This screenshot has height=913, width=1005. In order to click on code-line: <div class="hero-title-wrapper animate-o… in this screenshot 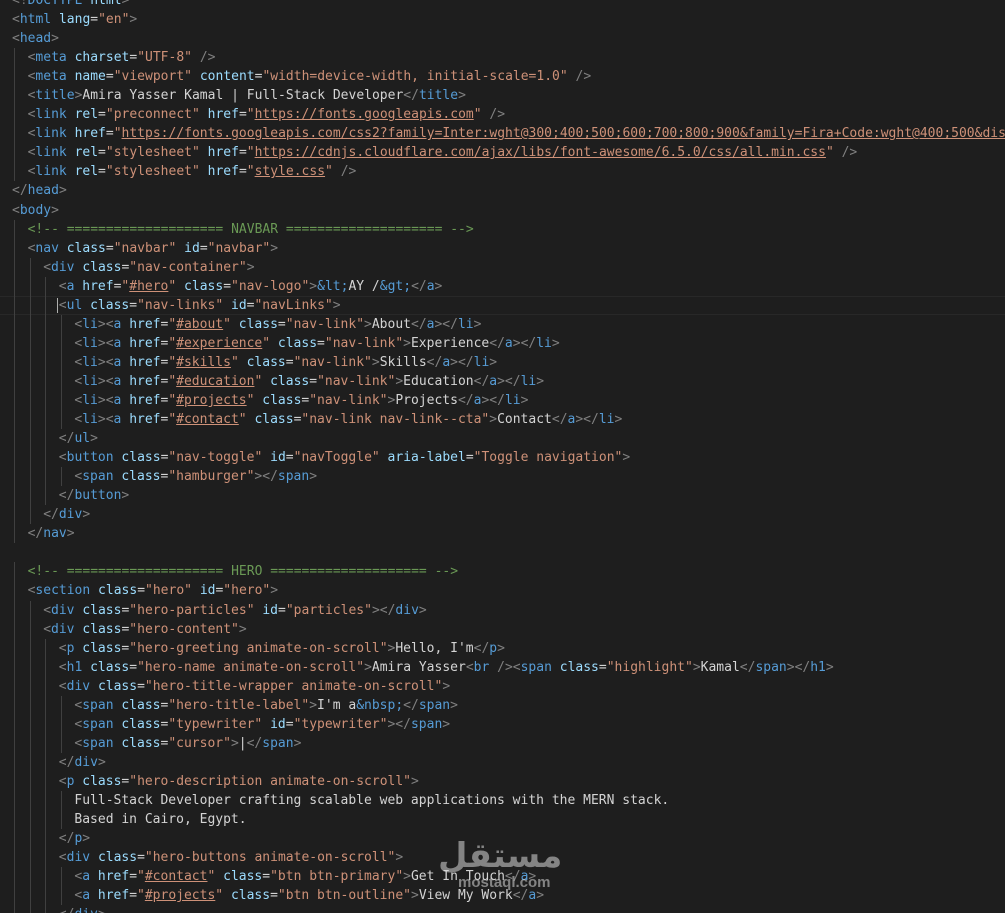, I will do `click(502, 686)`.